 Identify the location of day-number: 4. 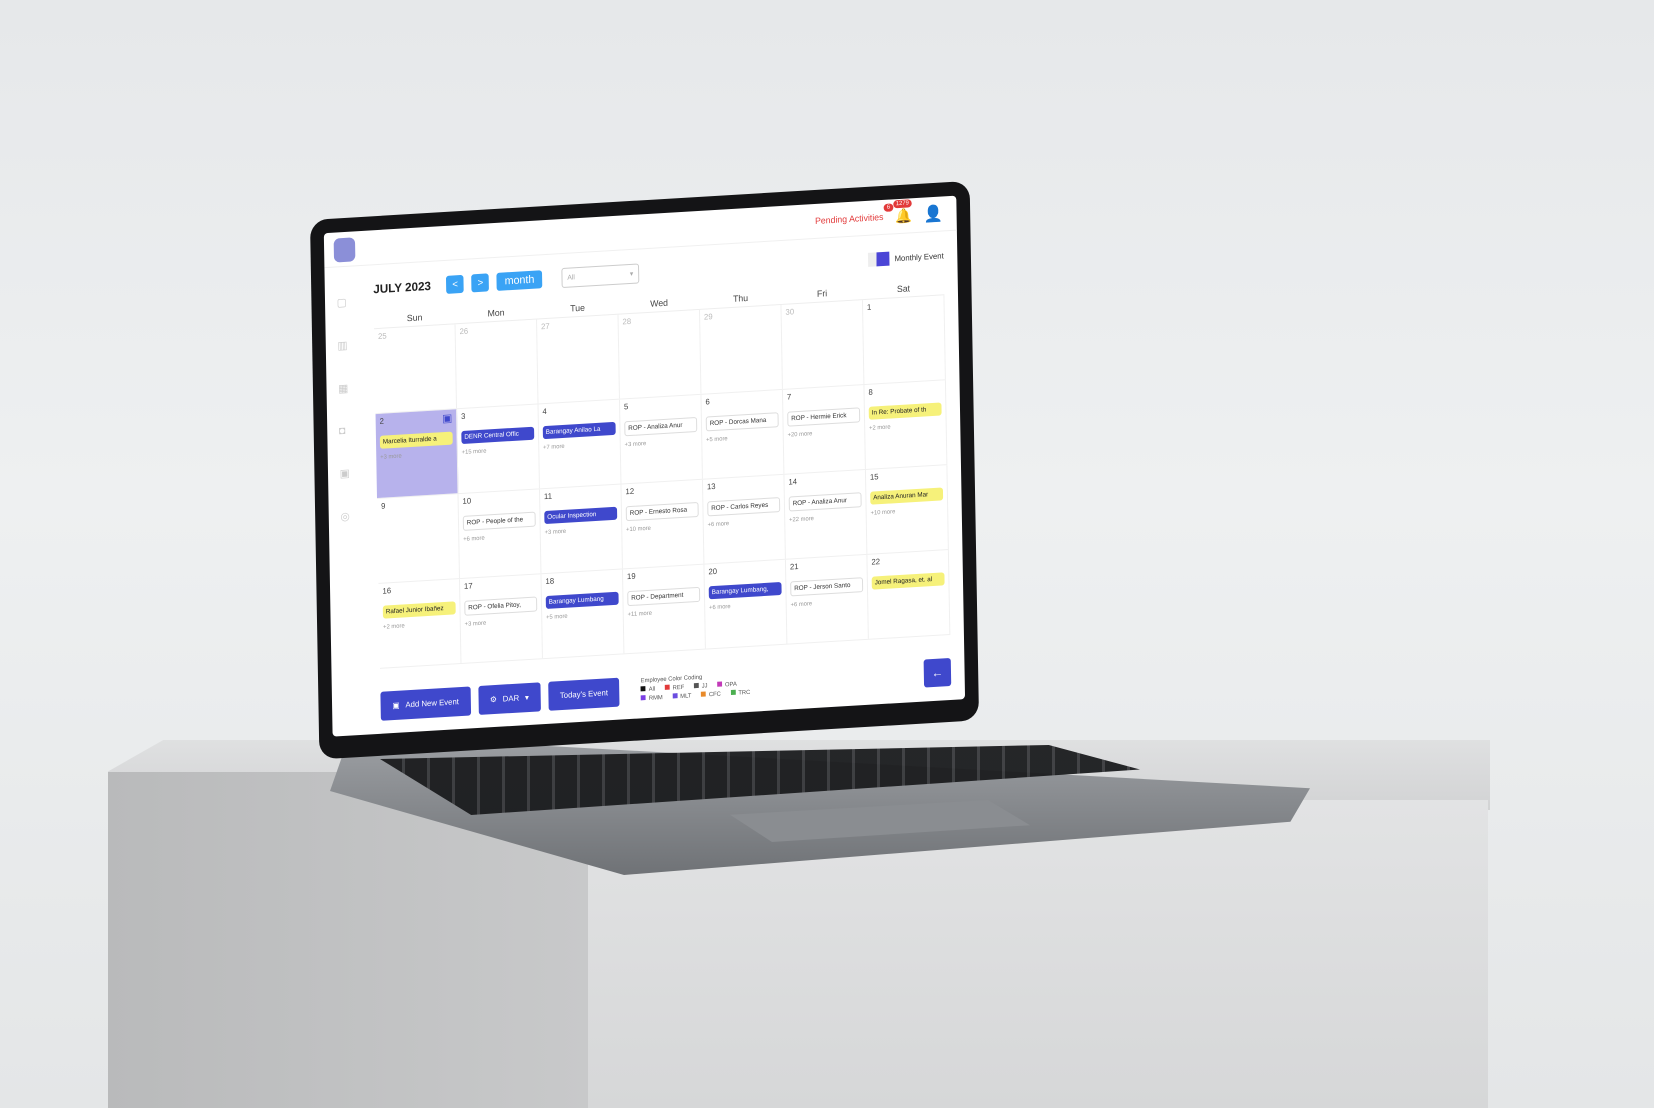
(544, 411).